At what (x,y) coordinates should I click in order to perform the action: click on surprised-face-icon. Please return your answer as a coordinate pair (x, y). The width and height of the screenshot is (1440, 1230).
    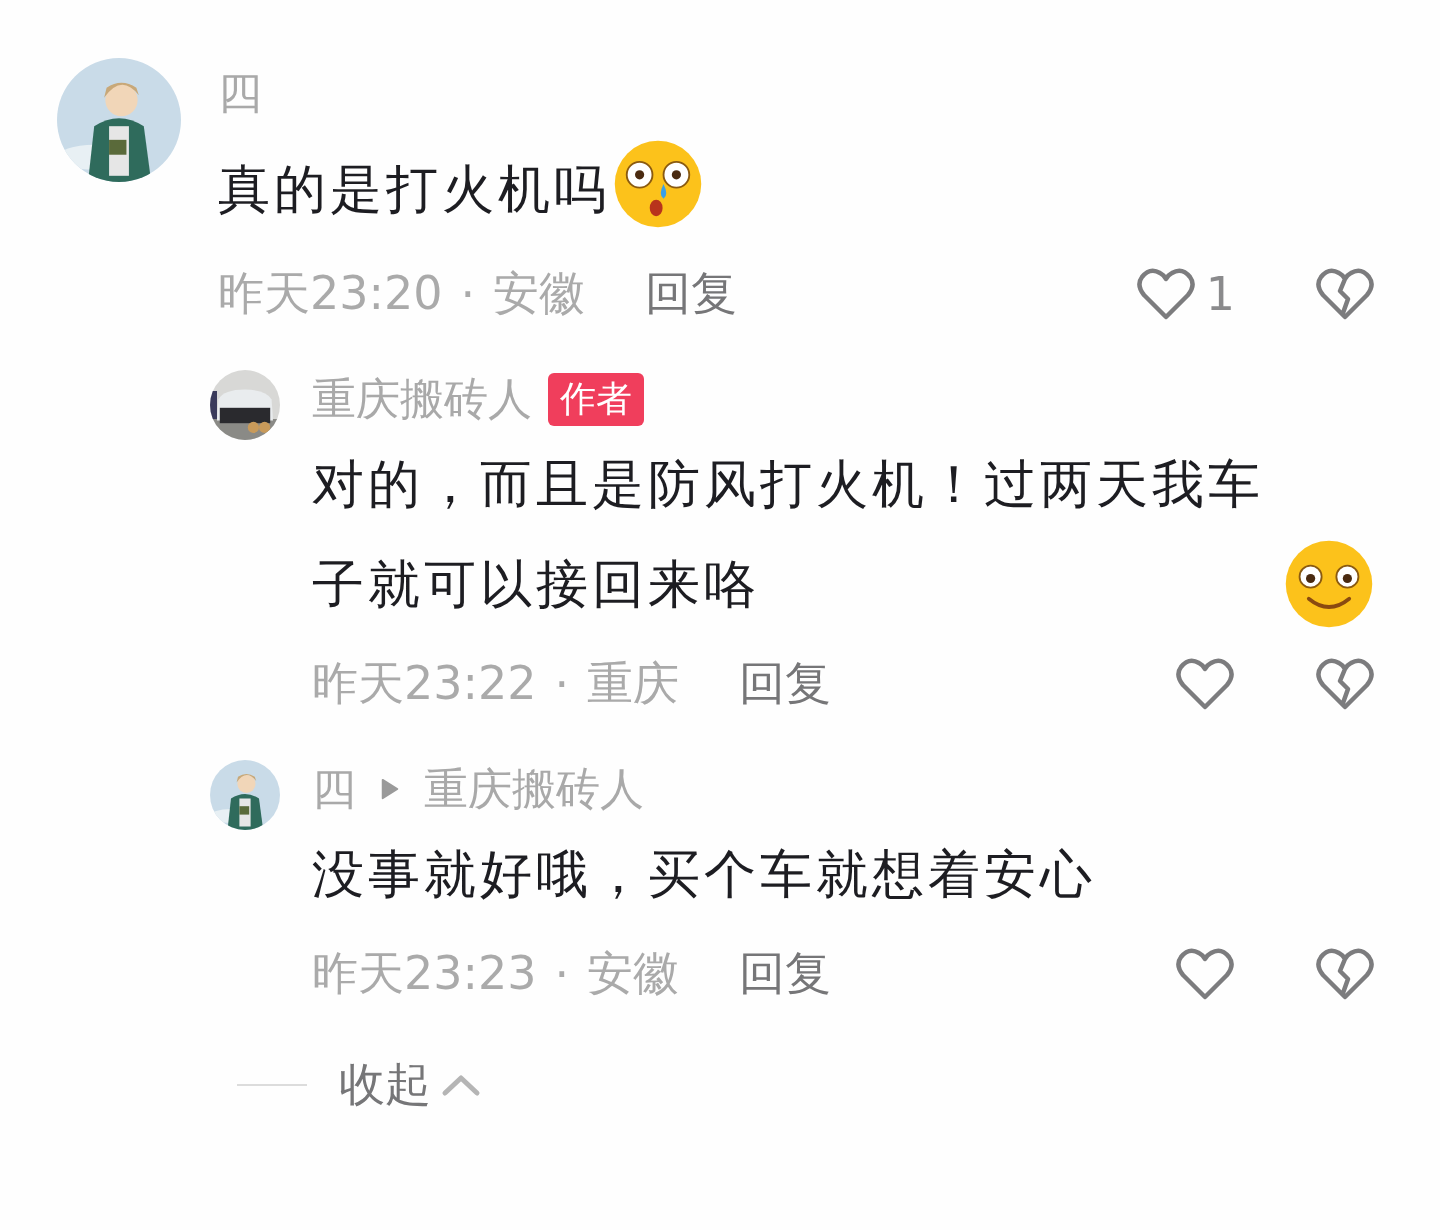
    Looking at the image, I should click on (658, 184).